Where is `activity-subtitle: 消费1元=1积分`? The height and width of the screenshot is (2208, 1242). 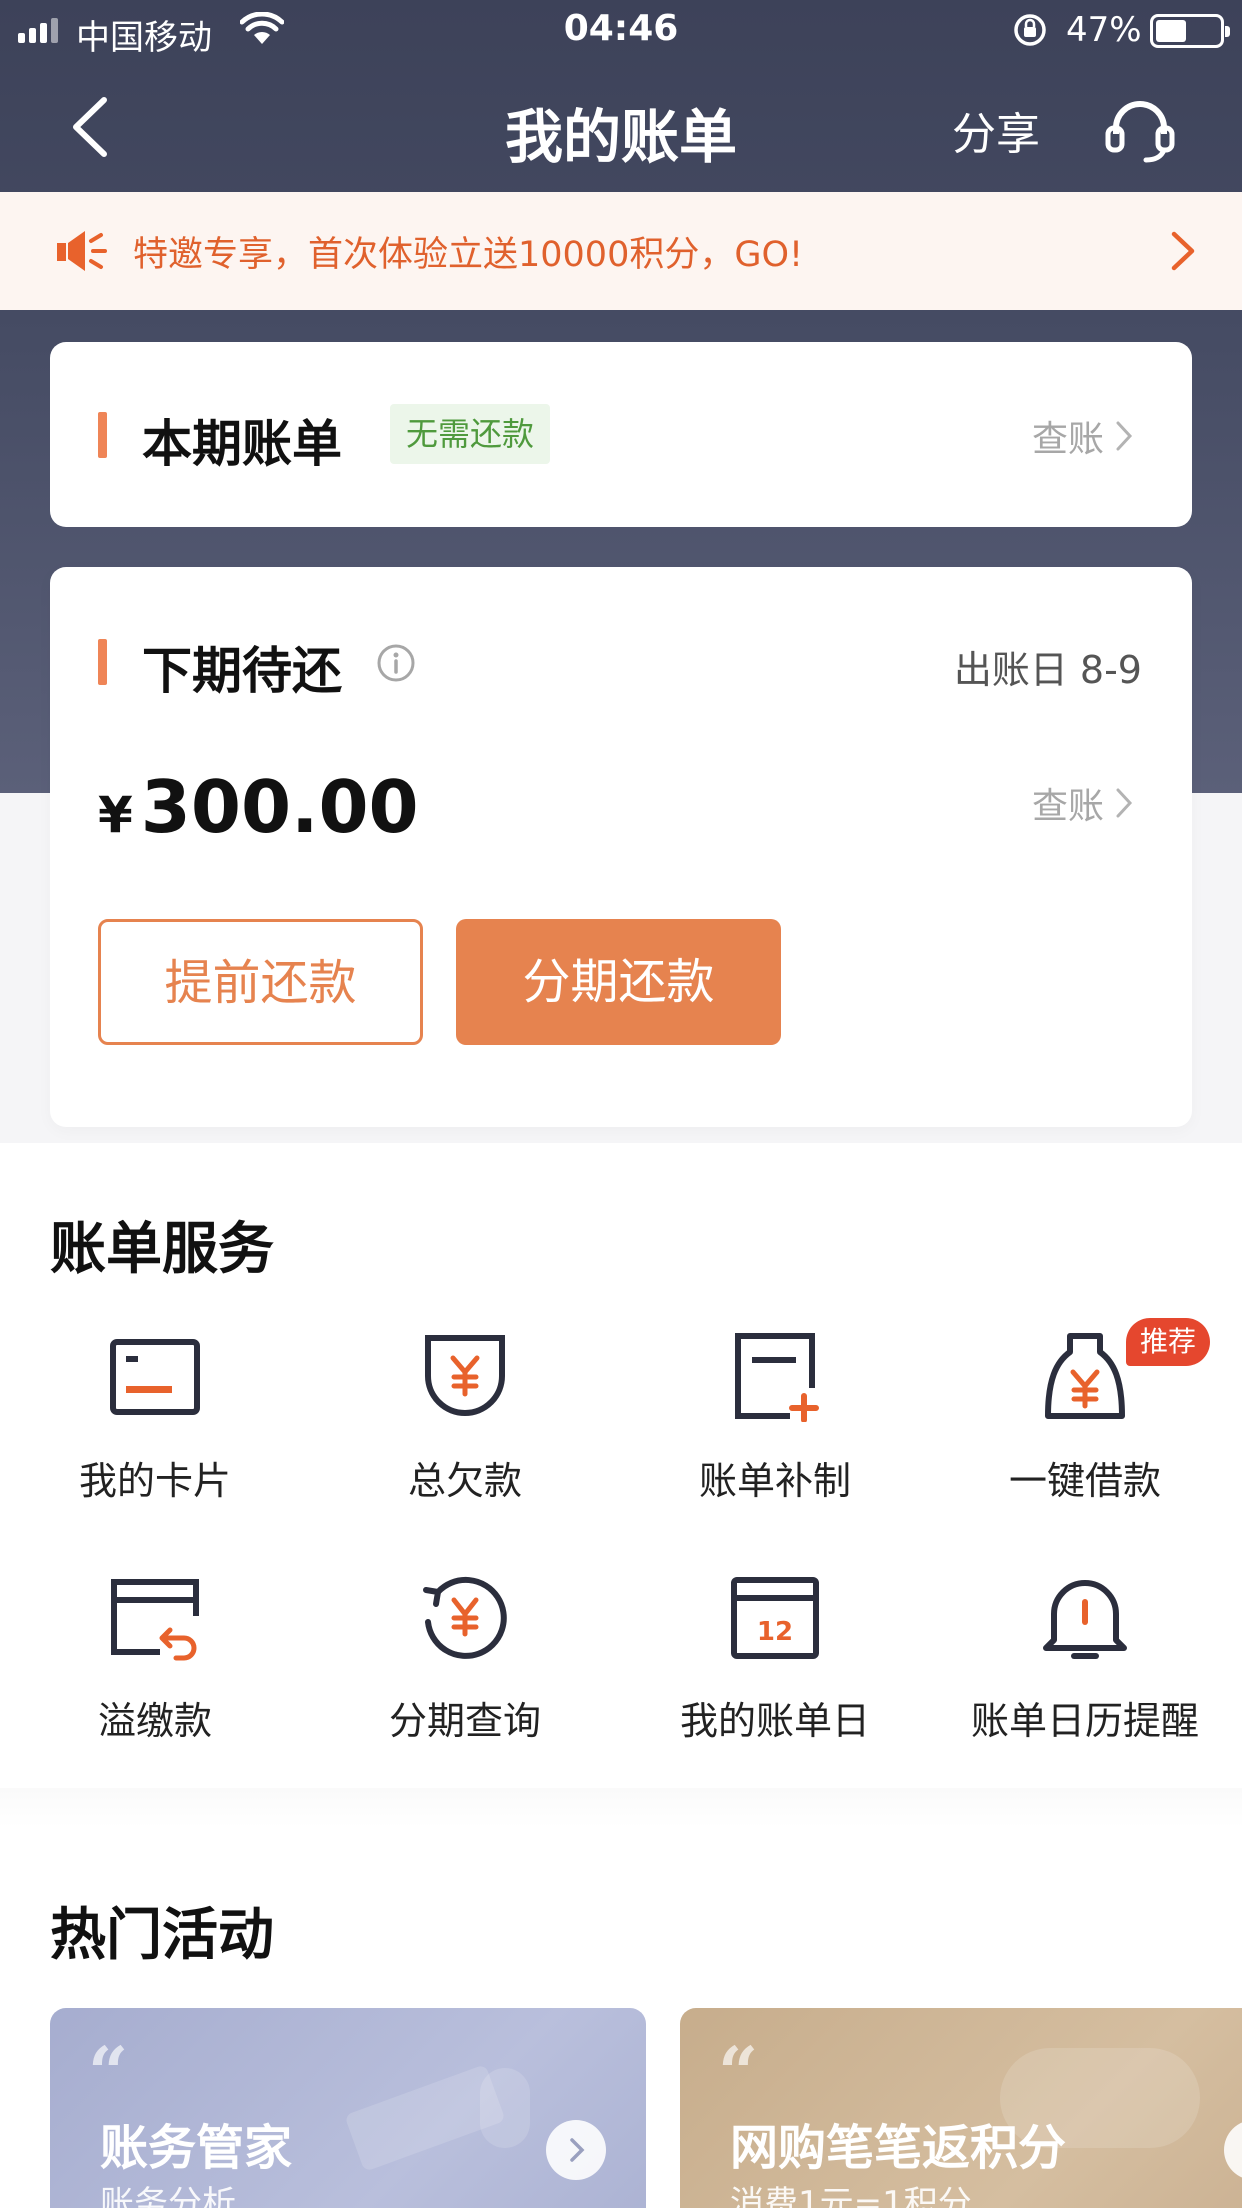 activity-subtitle: 消费1元=1积分 is located at coordinates (851, 2196).